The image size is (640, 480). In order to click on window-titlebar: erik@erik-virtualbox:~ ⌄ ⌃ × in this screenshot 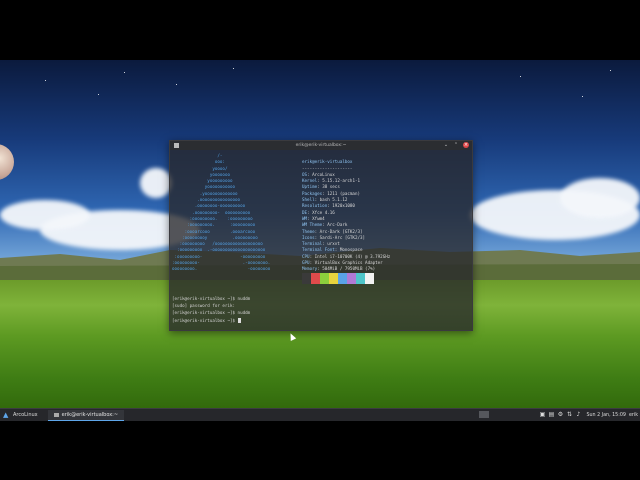, I will do `click(321, 145)`.